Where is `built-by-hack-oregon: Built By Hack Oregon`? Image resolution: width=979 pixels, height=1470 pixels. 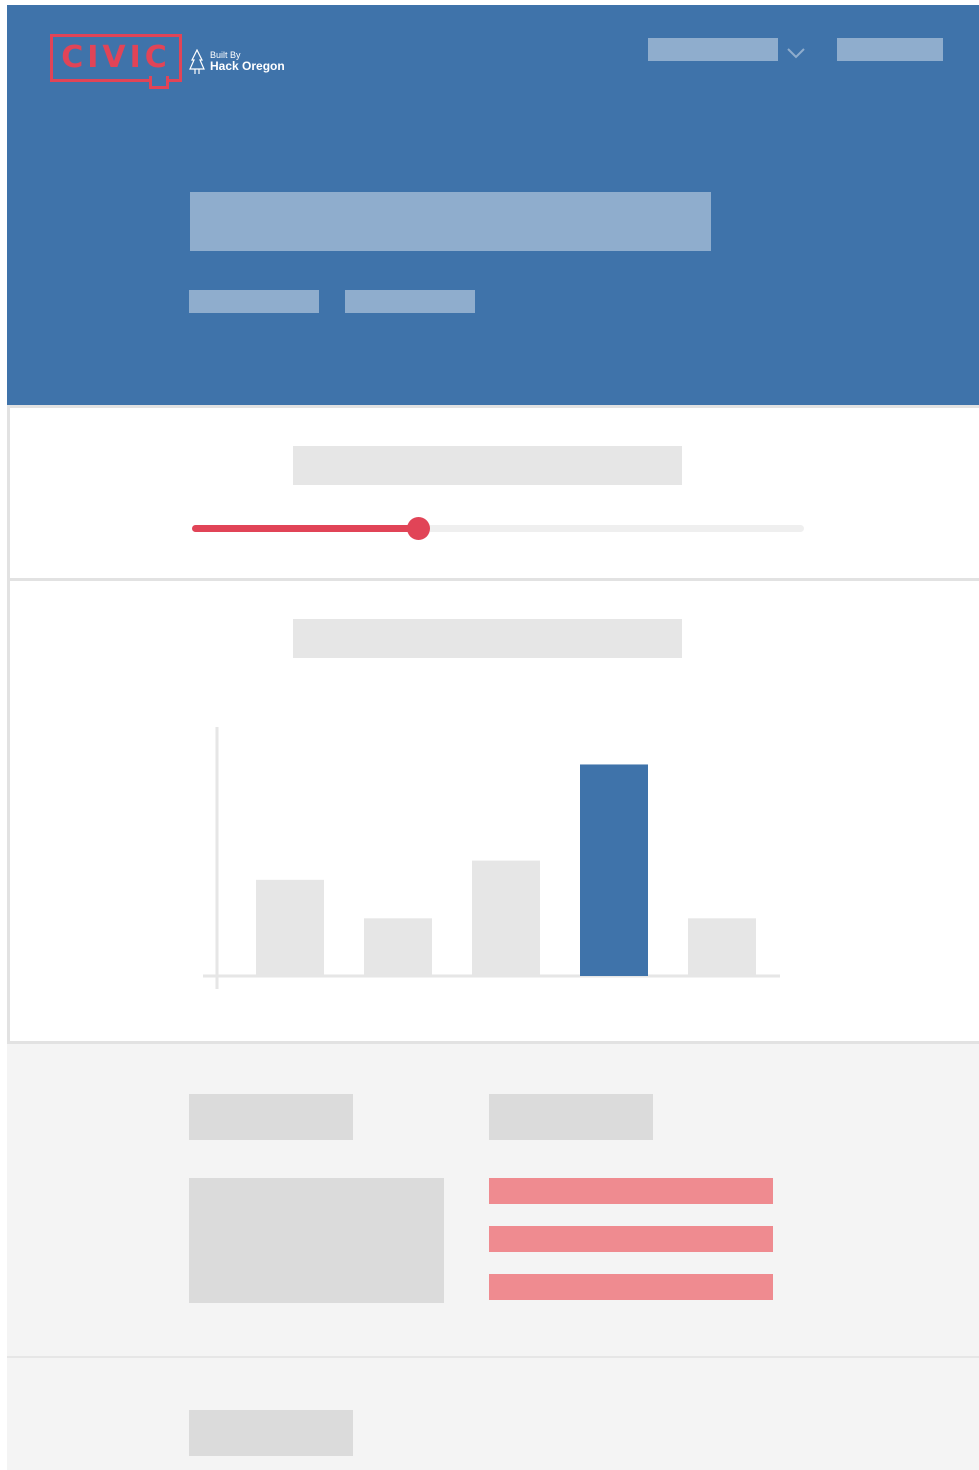
built-by-hack-oregon: Built By Hack Oregon is located at coordinates (237, 62).